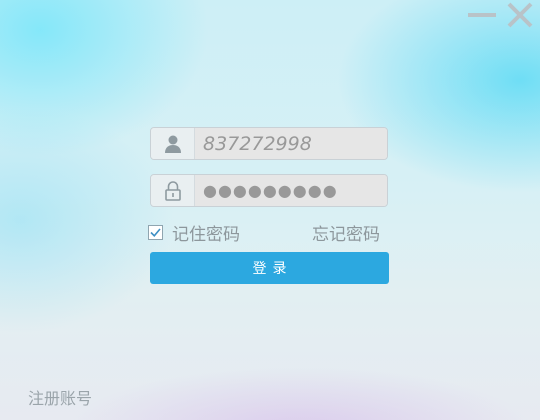 The image size is (540, 420). Describe the element at coordinates (206, 235) in the screenshot. I see `remember-label: 记住密码` at that location.